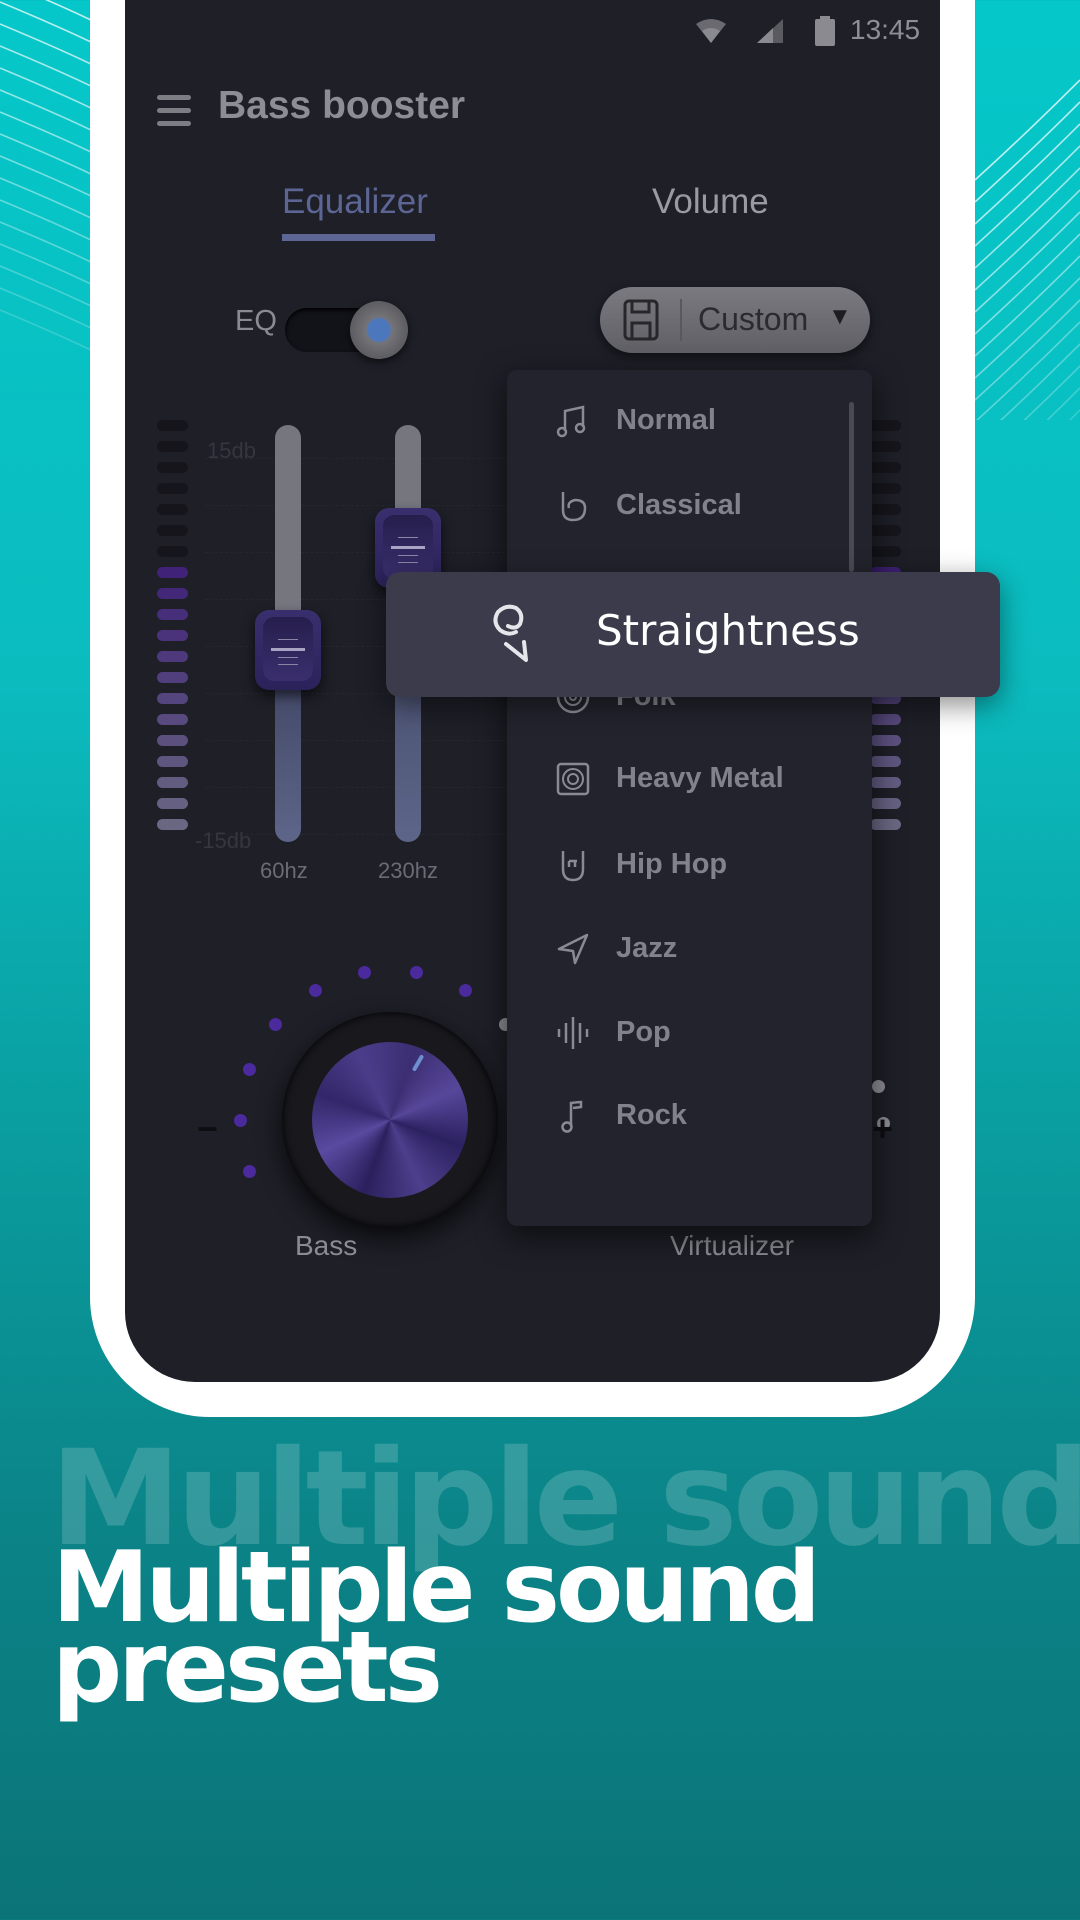 The width and height of the screenshot is (1080, 1920). I want to click on sound-wave-icon, so click(573, 1033).